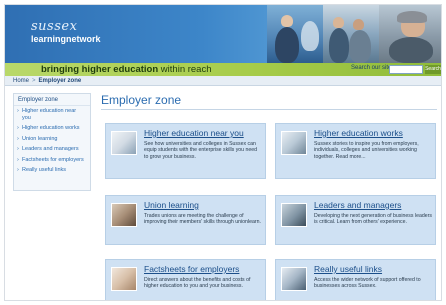 The image size is (446, 305). I want to click on sidebar-item-union-learning: Union learning, so click(52, 139).